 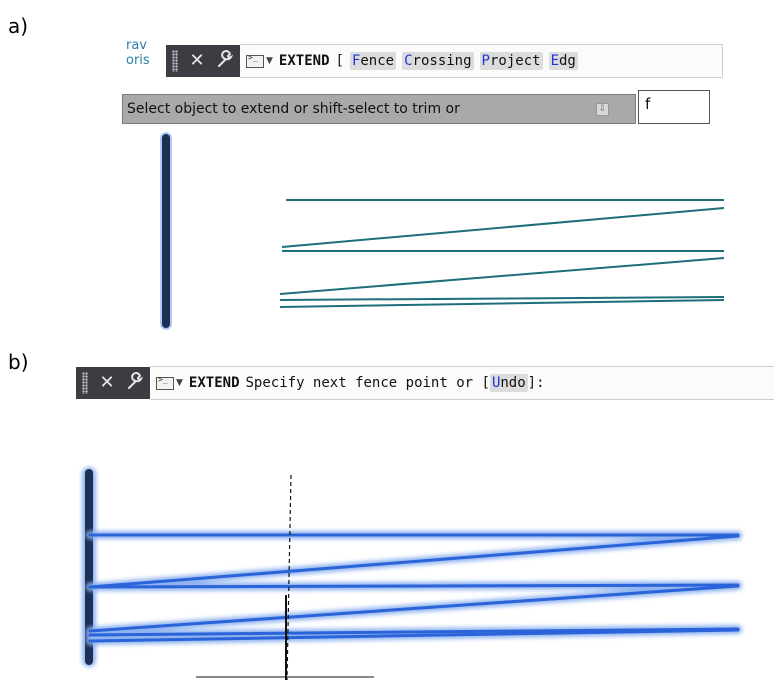 I want to click on option-edge: Edg, so click(x=563, y=61).